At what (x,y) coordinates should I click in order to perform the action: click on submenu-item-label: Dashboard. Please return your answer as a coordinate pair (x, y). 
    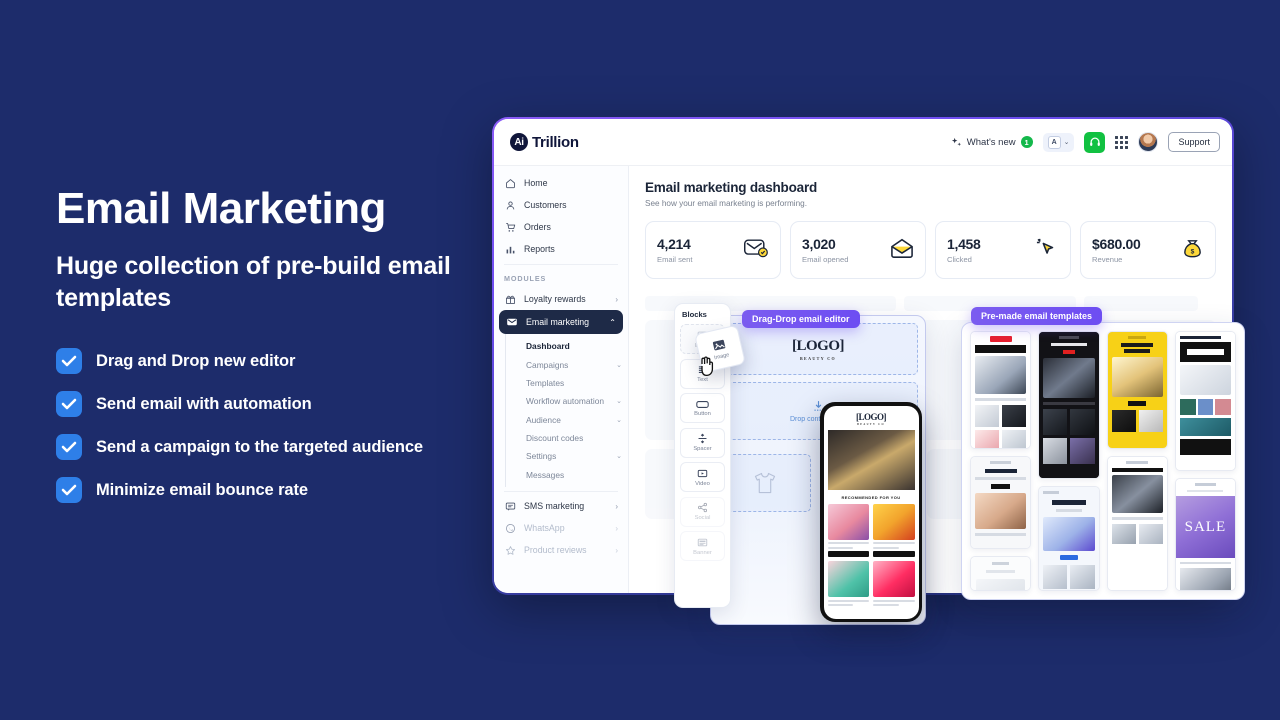
    Looking at the image, I should click on (548, 346).